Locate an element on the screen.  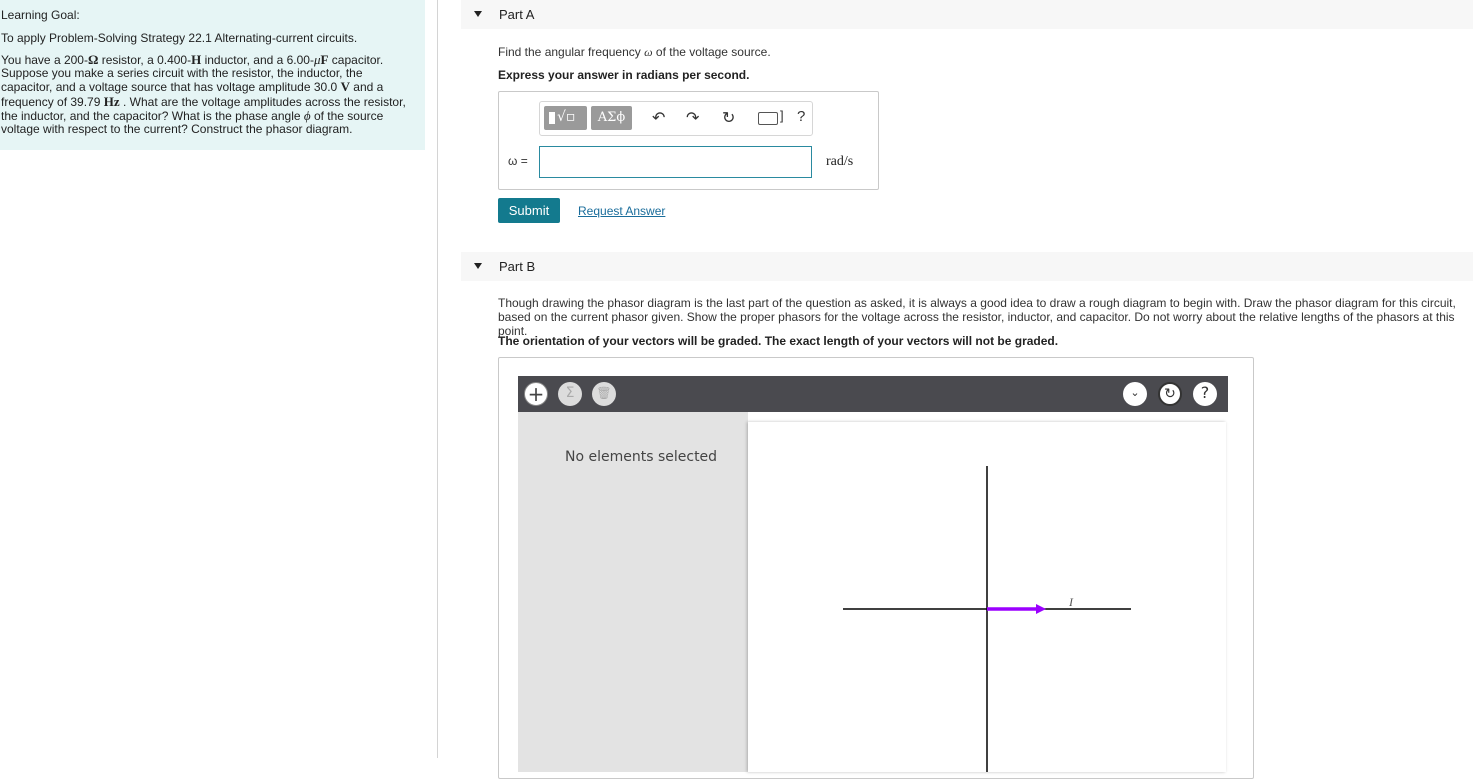
part-a-header: Part A is located at coordinates (967, 14).